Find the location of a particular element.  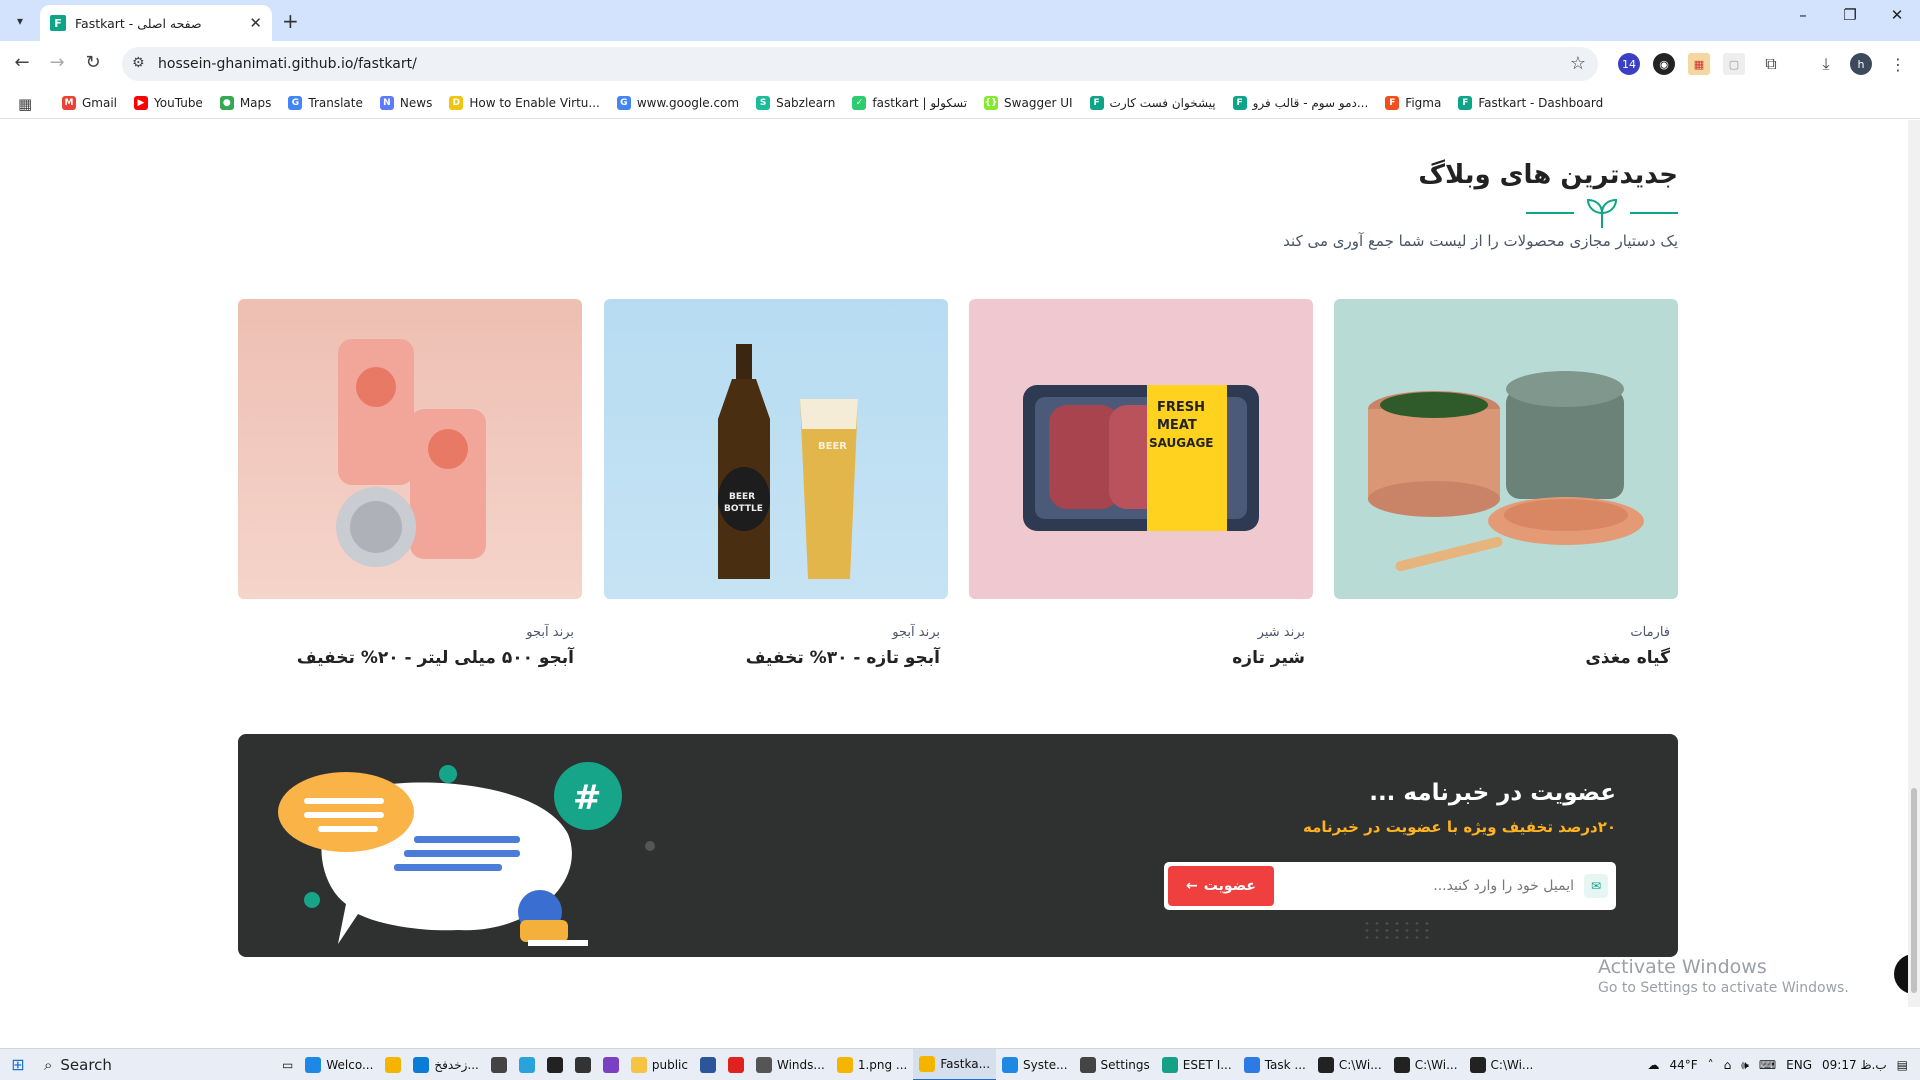

blog-card-title: آبجو تازه - ۳۰% تخفیف is located at coordinates (772, 658).